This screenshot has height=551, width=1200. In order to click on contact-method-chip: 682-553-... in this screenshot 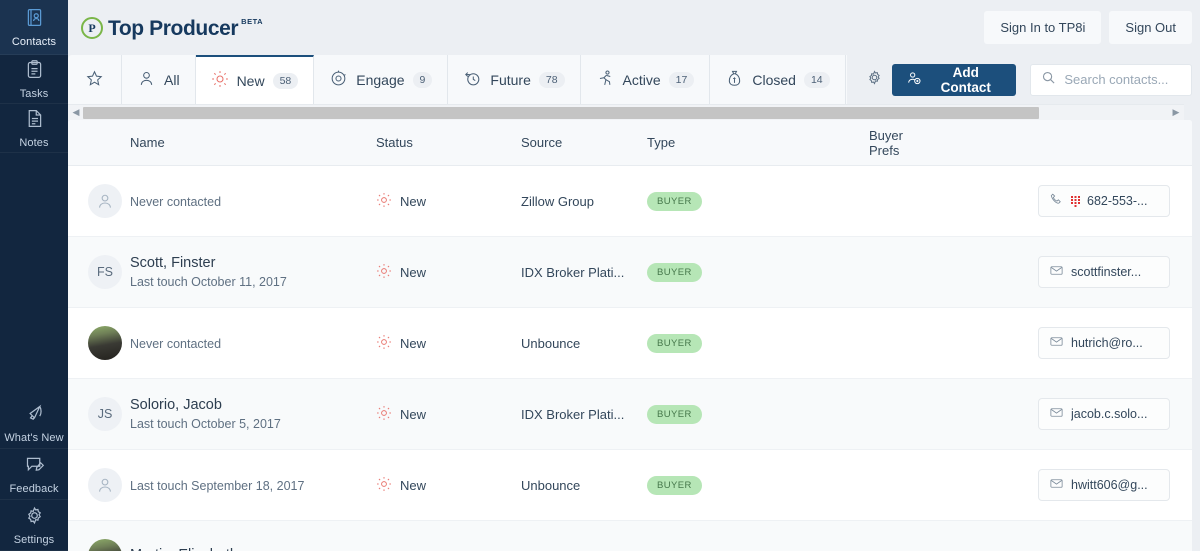, I will do `click(1104, 201)`.